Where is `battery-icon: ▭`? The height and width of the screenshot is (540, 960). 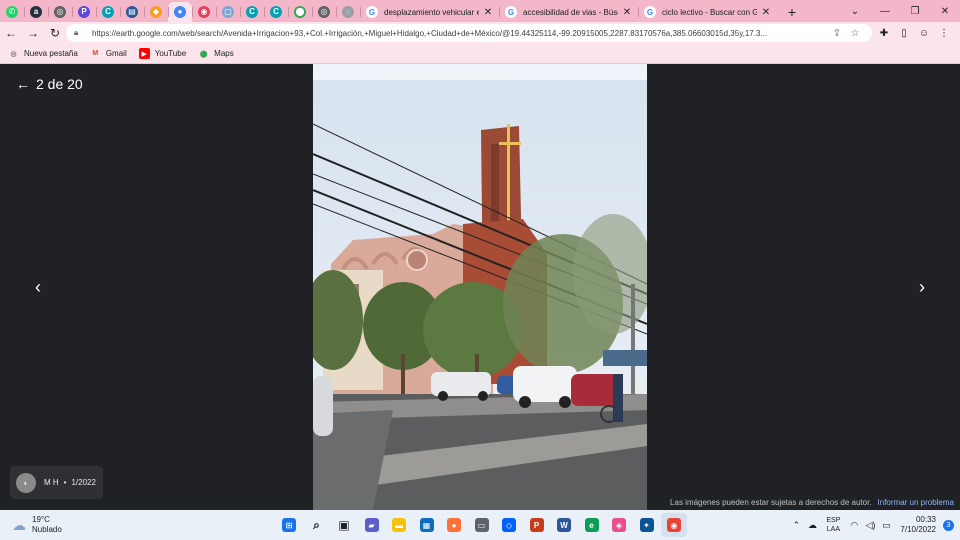 battery-icon: ▭ is located at coordinates (886, 525).